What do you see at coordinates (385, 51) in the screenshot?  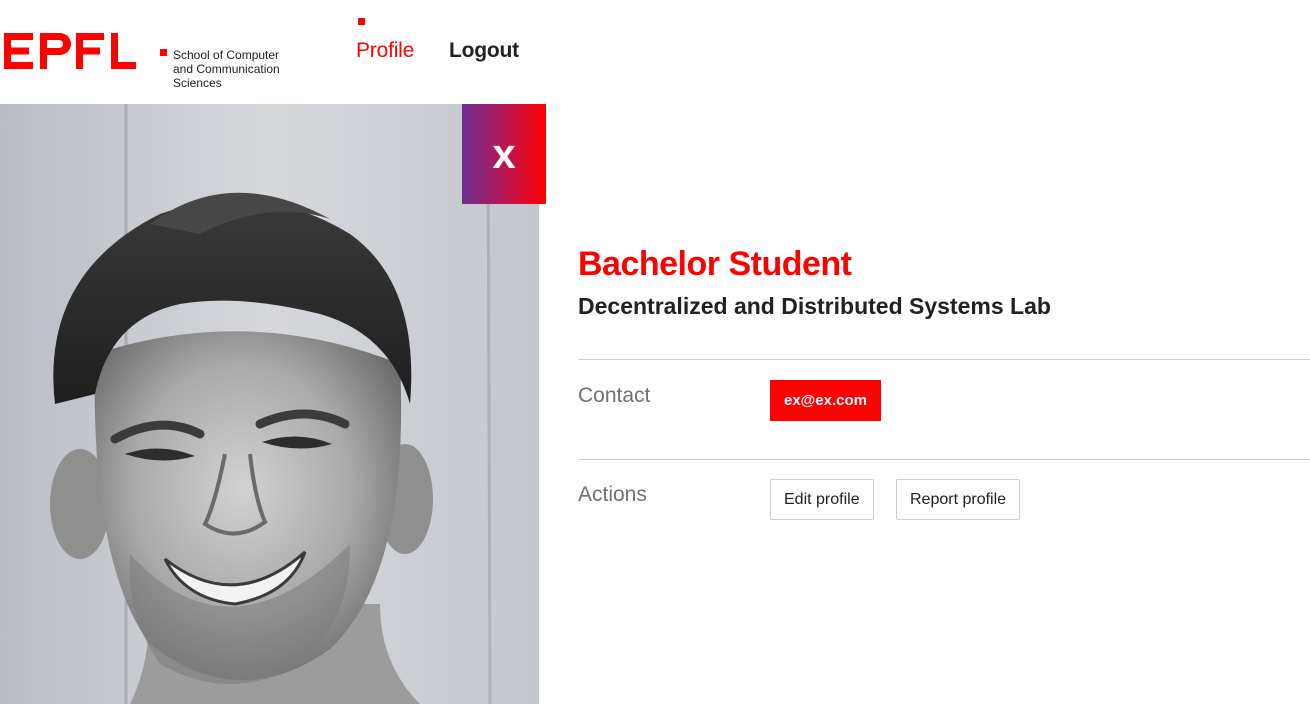 I see `nav-profile-link: Profile` at bounding box center [385, 51].